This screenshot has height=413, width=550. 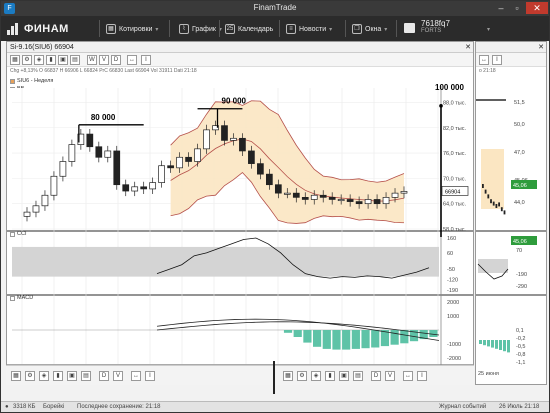 I want to click on minimize-icon: –, so click(x=501, y=8).